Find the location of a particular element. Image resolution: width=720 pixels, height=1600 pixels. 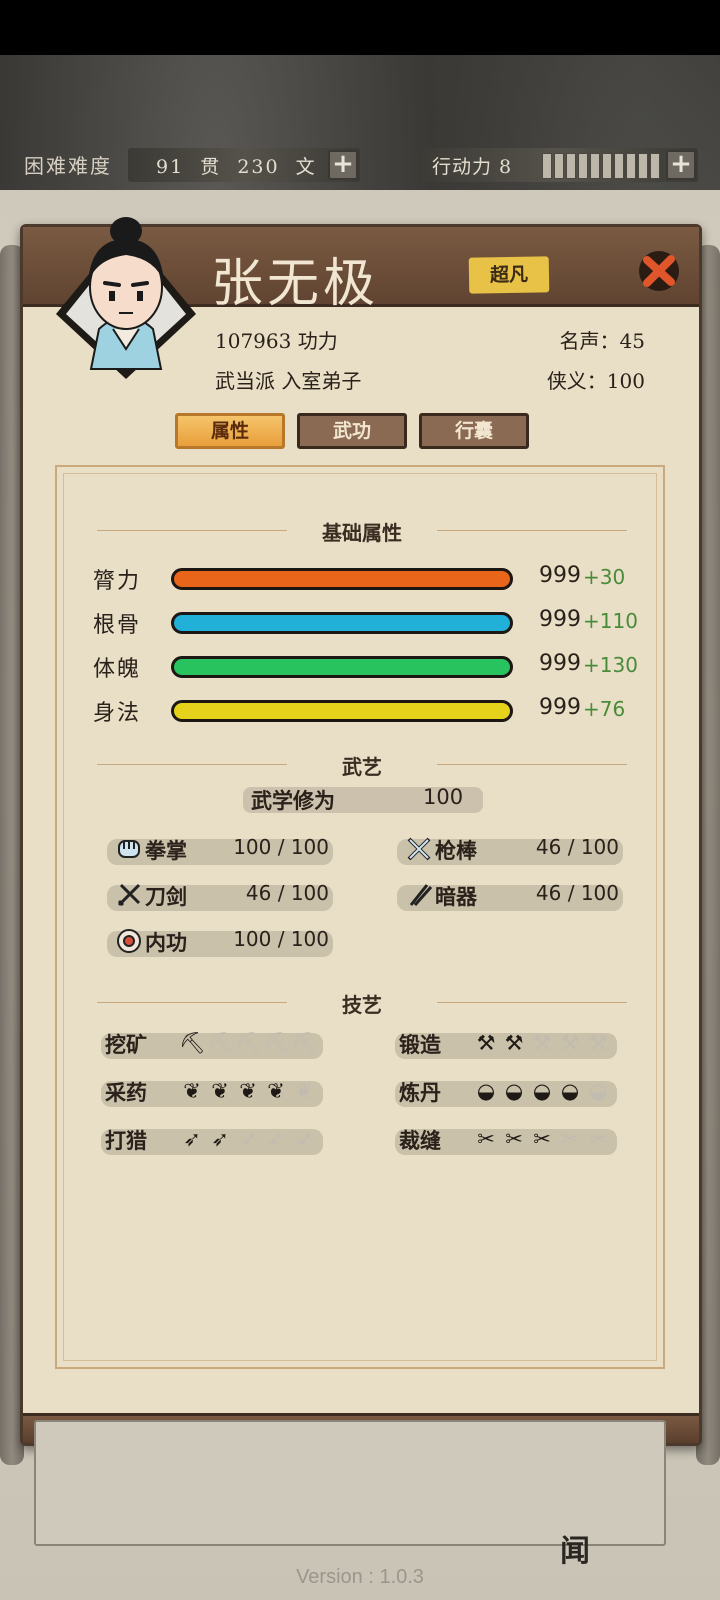

action-points-display: 行动力 8 + is located at coordinates (558, 165).